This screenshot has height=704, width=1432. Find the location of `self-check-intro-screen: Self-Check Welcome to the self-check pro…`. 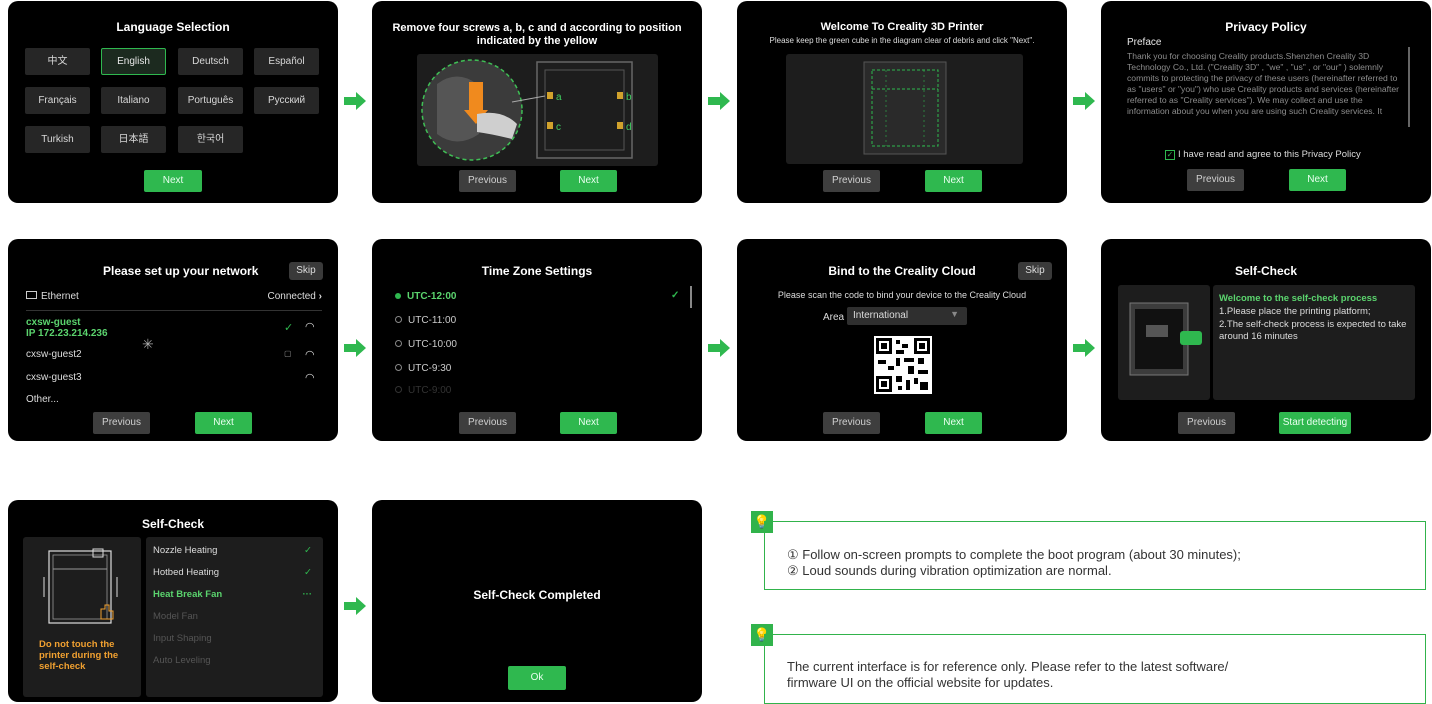

self-check-intro-screen: Self-Check Welcome to the self-check pro… is located at coordinates (1266, 340).